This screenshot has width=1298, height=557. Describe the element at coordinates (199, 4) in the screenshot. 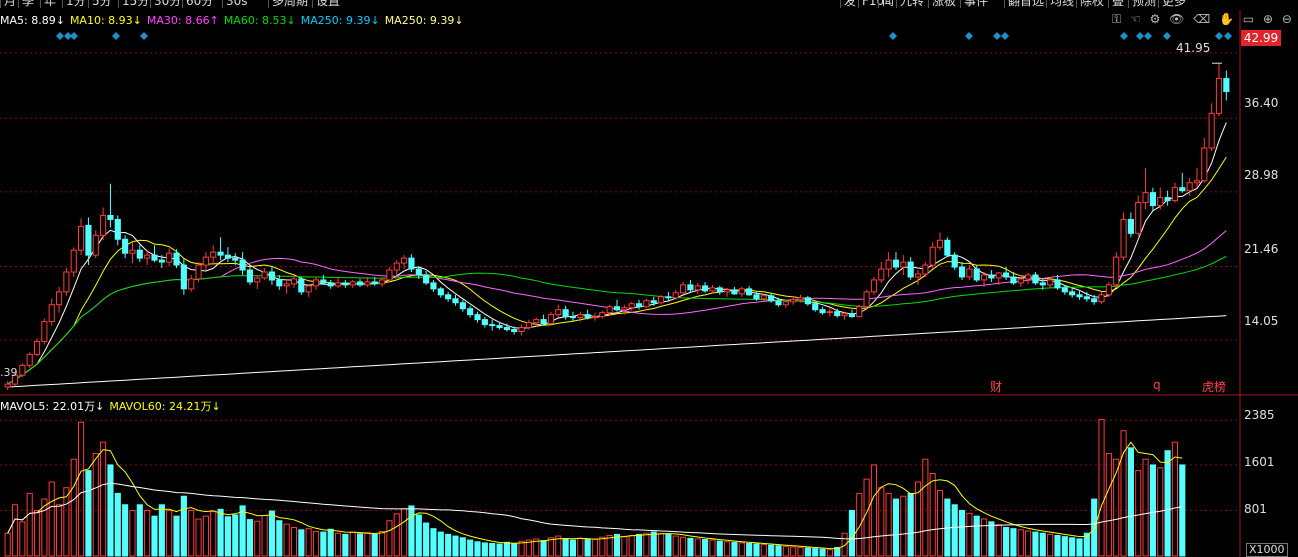

I see `toolbar-item: 60分` at that location.